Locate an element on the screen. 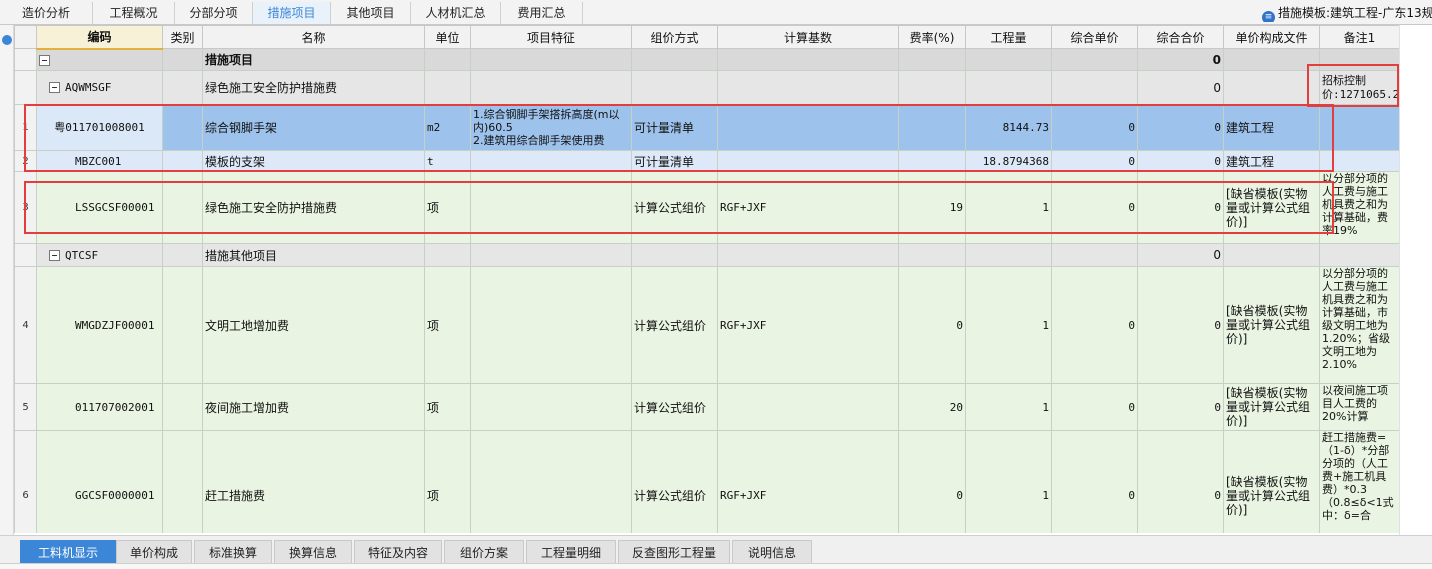 The width and height of the screenshot is (1432, 569). btab-features-content: 特征及内容 is located at coordinates (398, 552).